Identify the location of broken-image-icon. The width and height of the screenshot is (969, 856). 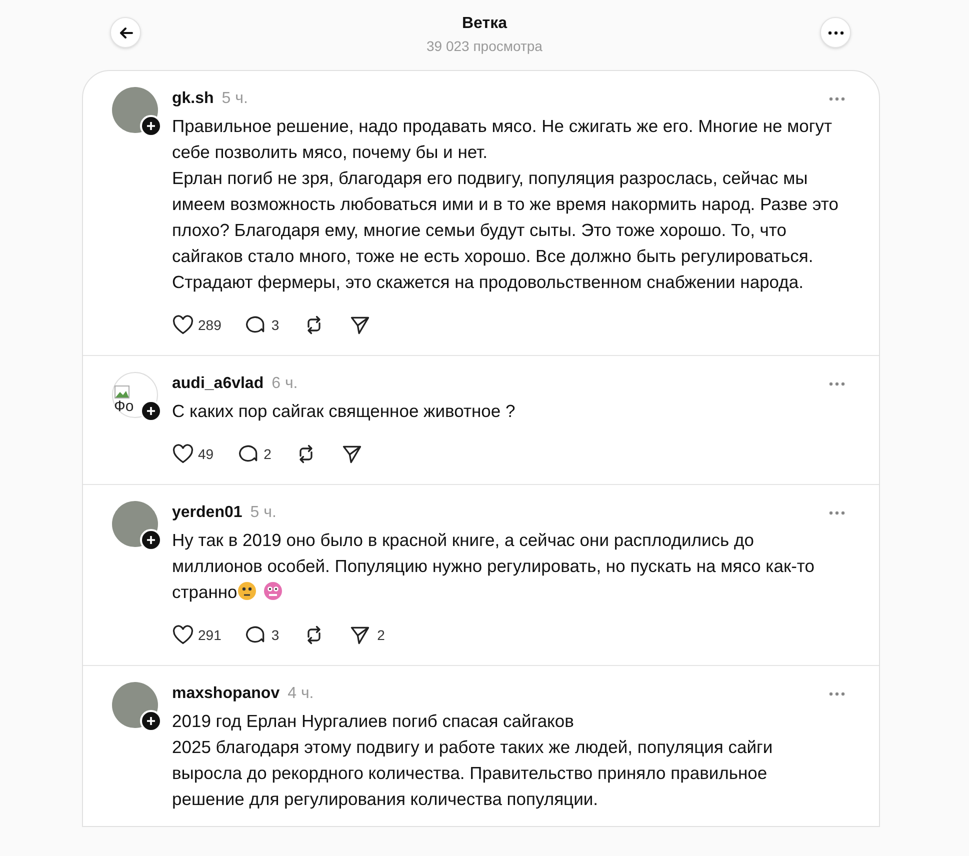
(122, 392).